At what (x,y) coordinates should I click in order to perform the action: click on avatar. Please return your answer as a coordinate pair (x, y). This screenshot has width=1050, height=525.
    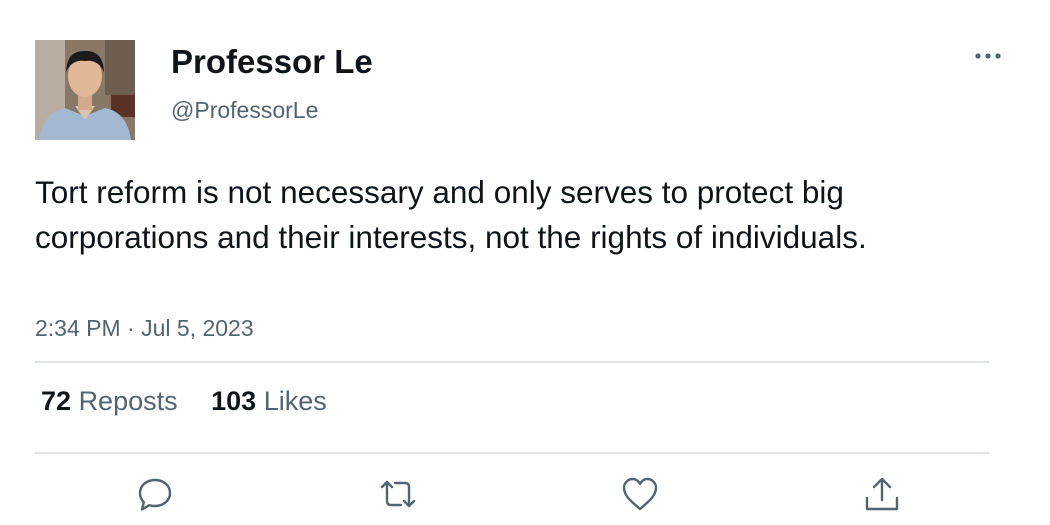
    Looking at the image, I should click on (85, 90).